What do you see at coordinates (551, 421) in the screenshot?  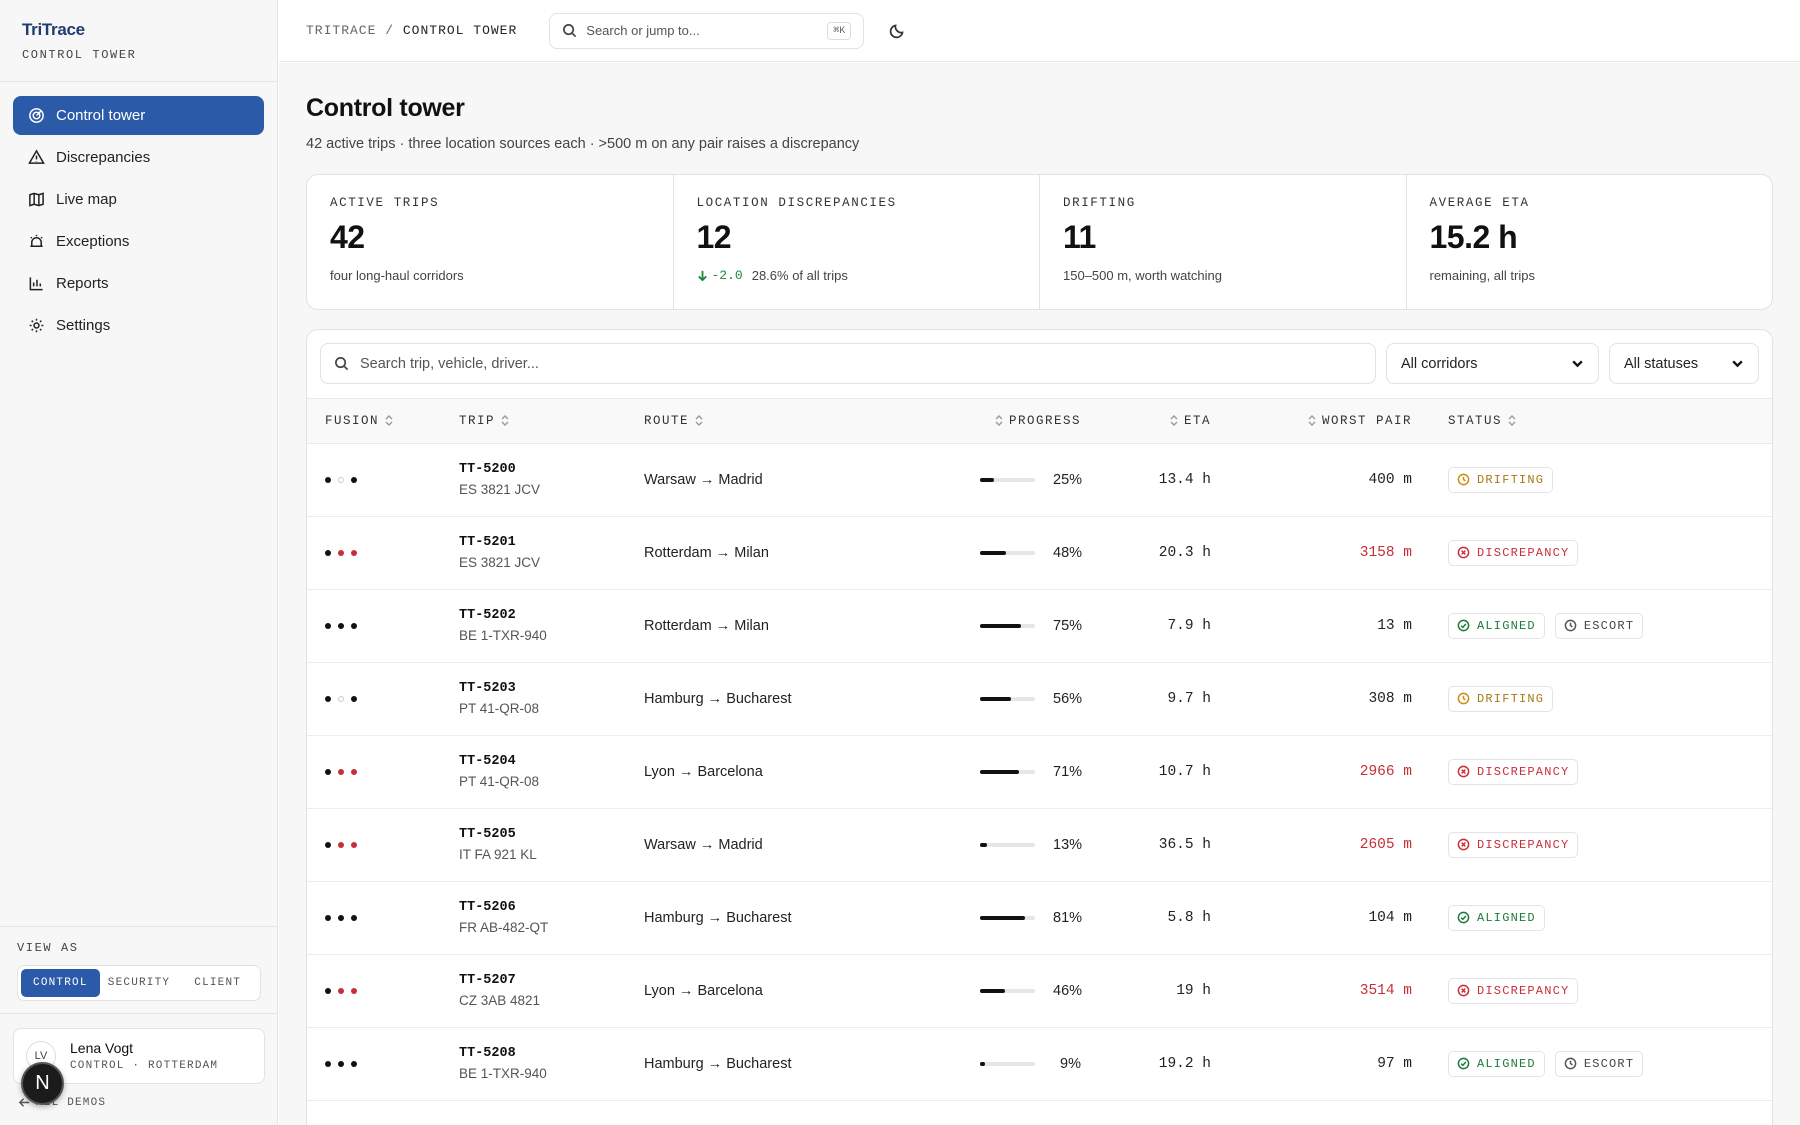 I see `column-header-trip: TRIP` at bounding box center [551, 421].